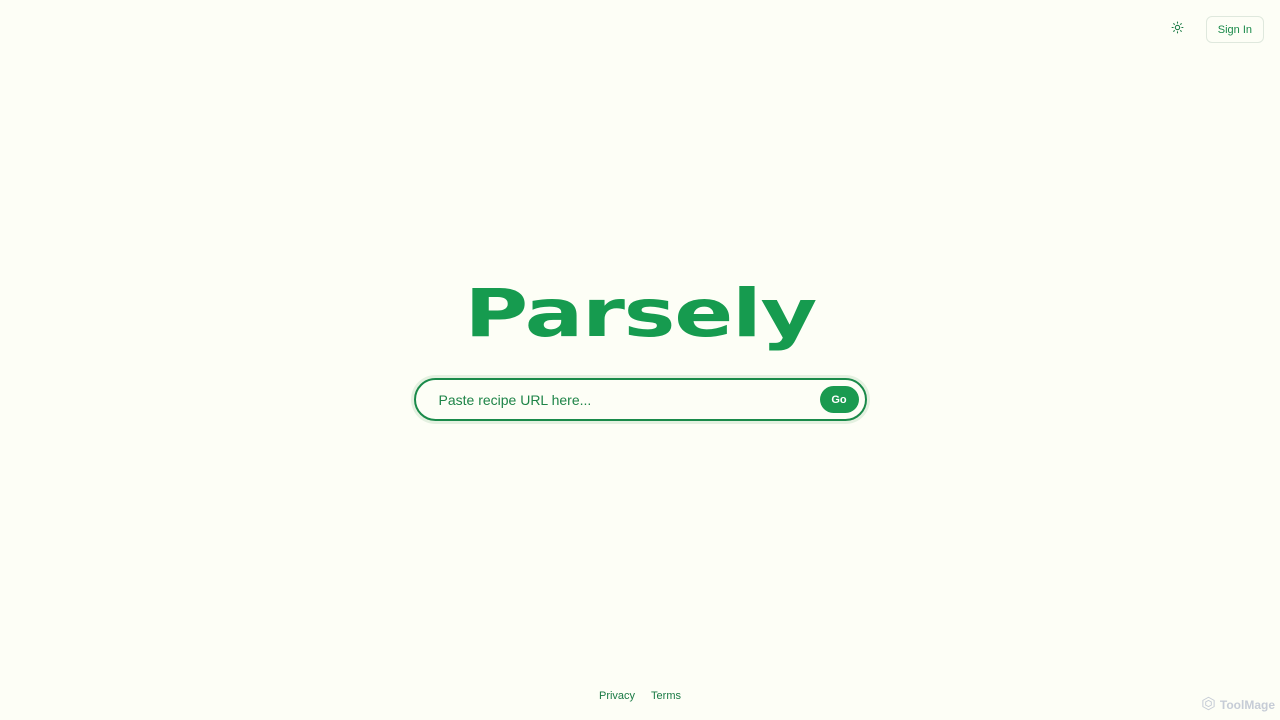  What do you see at coordinates (617, 696) in the screenshot?
I see `privacy-link: Privacy` at bounding box center [617, 696].